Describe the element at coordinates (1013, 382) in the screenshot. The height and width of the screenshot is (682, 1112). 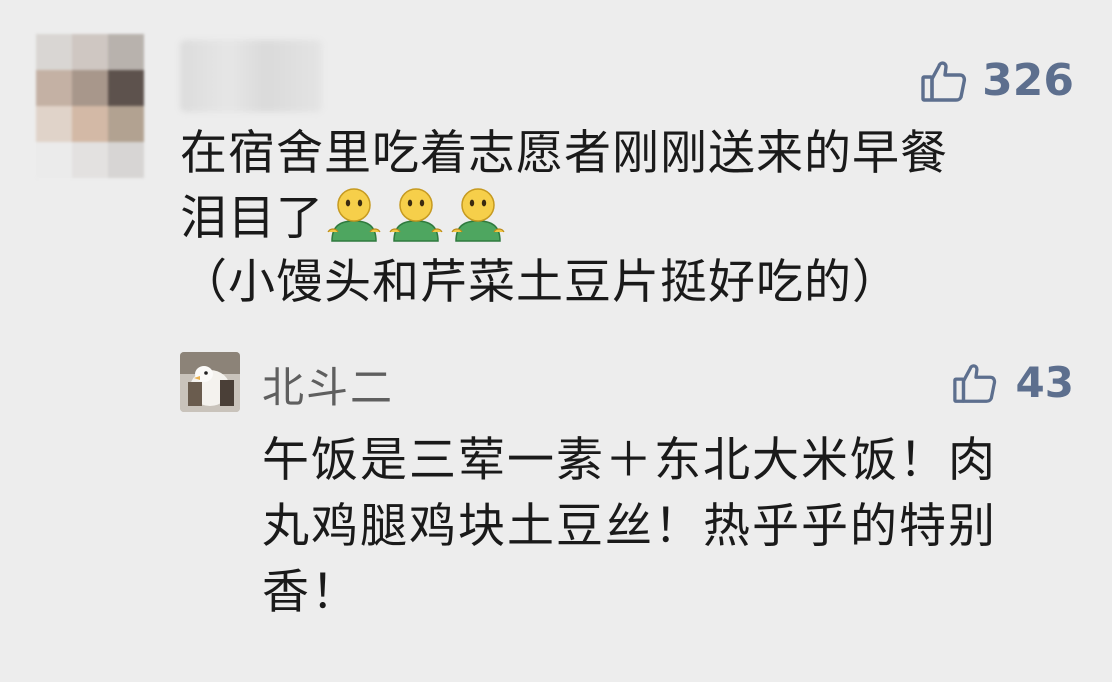
I see `reply-like-button: 43` at that location.